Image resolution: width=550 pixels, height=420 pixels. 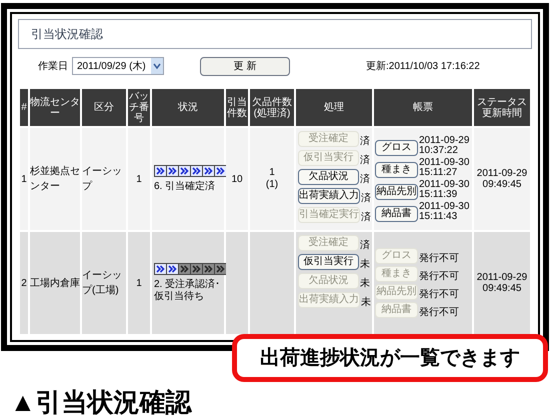 I want to click on column-header: 引当件数, so click(x=237, y=107).